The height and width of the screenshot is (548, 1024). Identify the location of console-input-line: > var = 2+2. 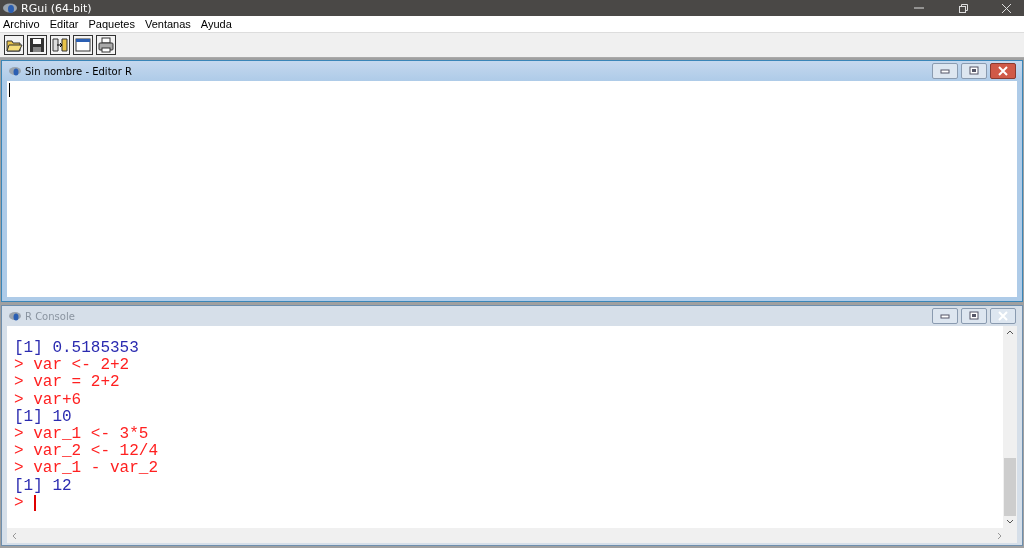
(67, 383).